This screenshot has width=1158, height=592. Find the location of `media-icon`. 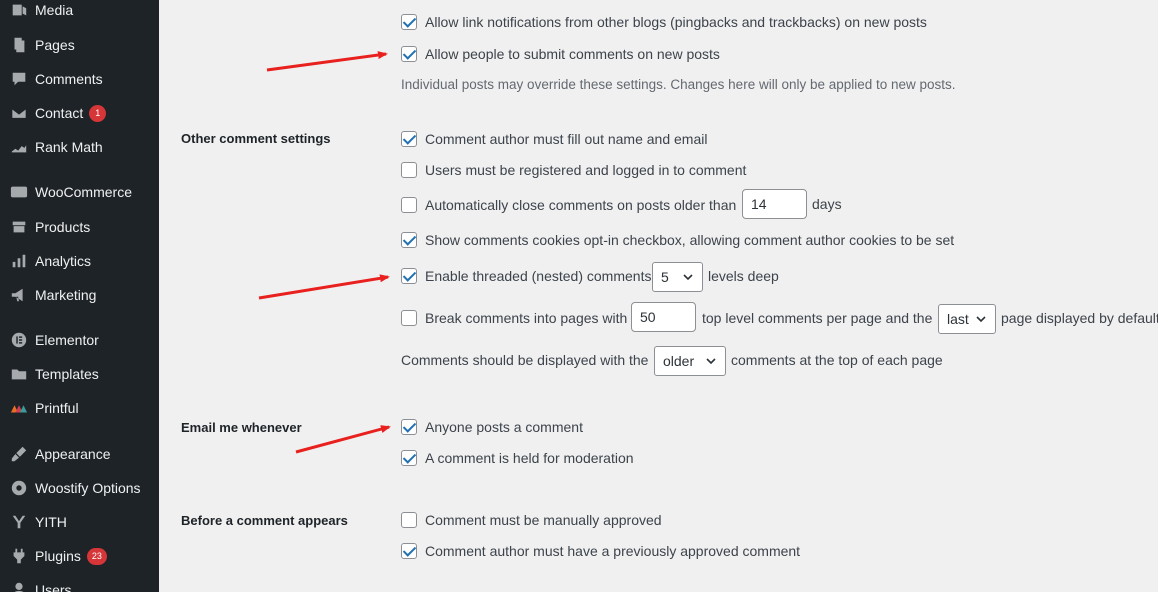

media-icon is located at coordinates (17, 10).